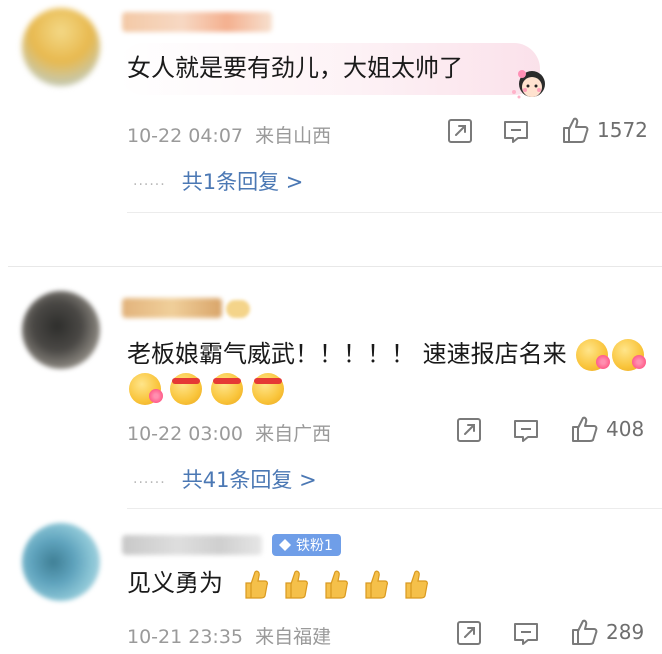 Image resolution: width=662 pixels, height=654 pixels. I want to click on diamond-icon, so click(285, 545).